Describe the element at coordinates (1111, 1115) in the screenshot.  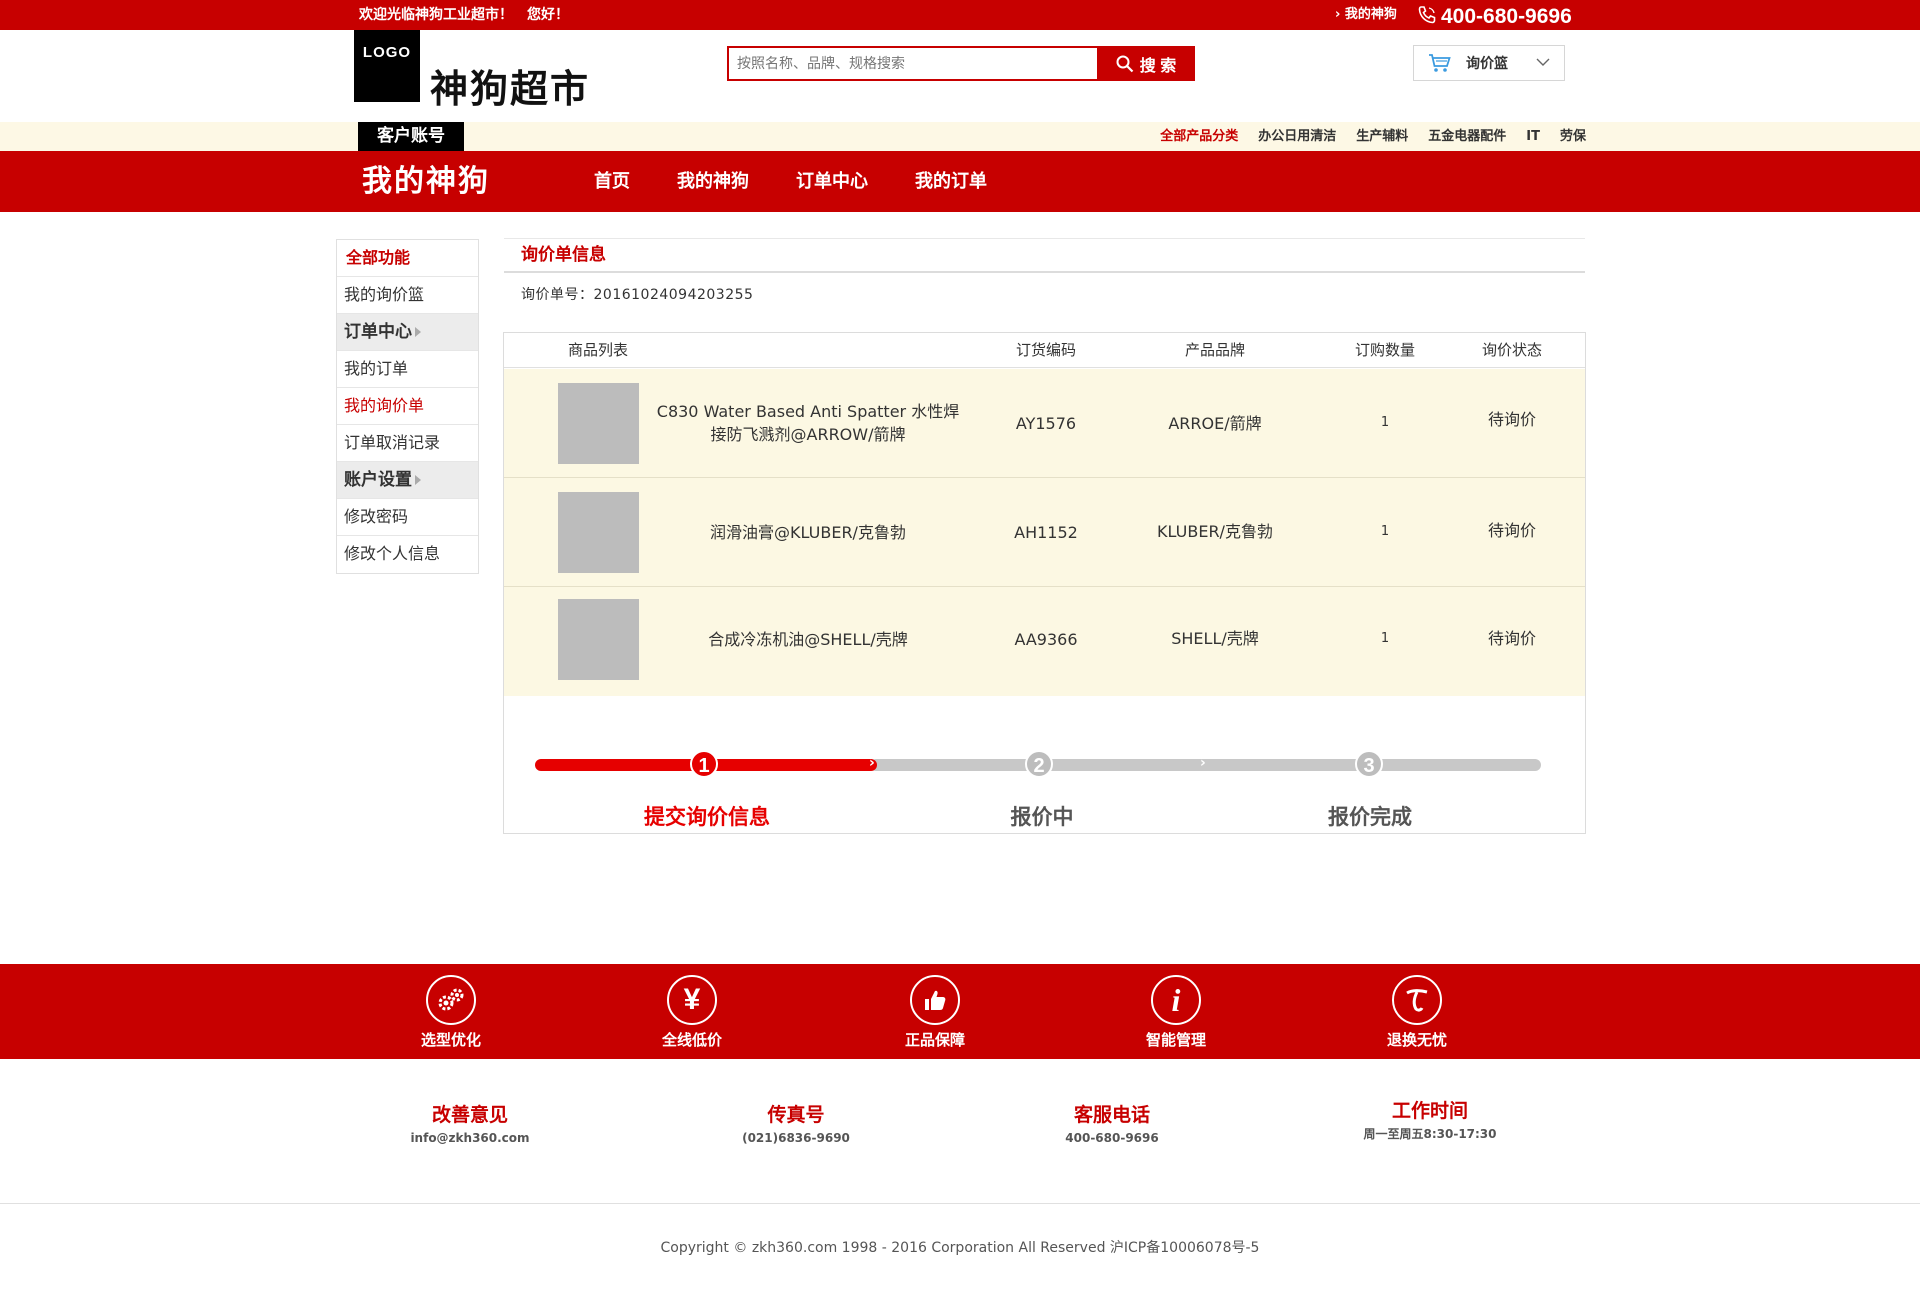
I see `contact-title: 客服电话` at that location.